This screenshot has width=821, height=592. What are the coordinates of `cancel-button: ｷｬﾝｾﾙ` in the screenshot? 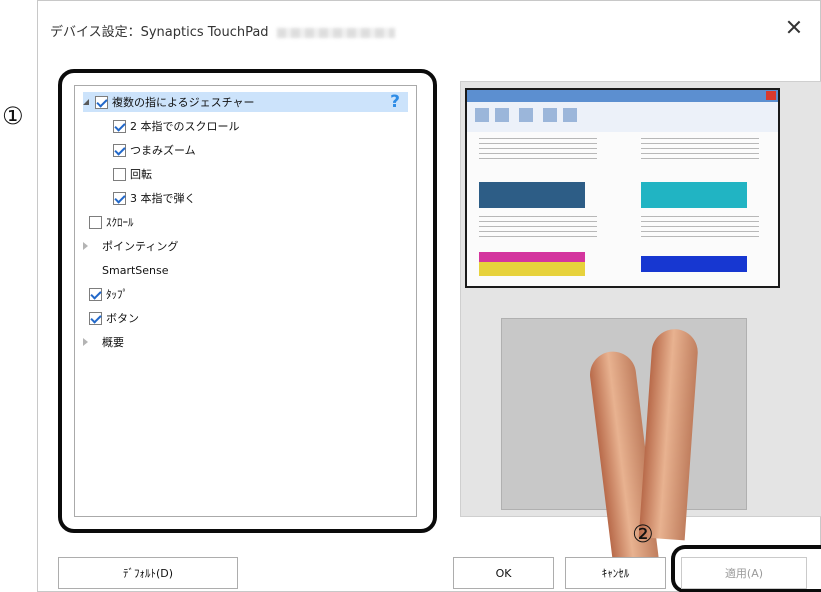 It's located at (615, 573).